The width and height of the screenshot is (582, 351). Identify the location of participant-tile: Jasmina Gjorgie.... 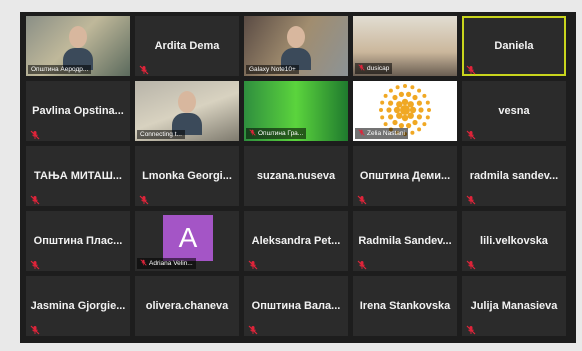
(78, 306).